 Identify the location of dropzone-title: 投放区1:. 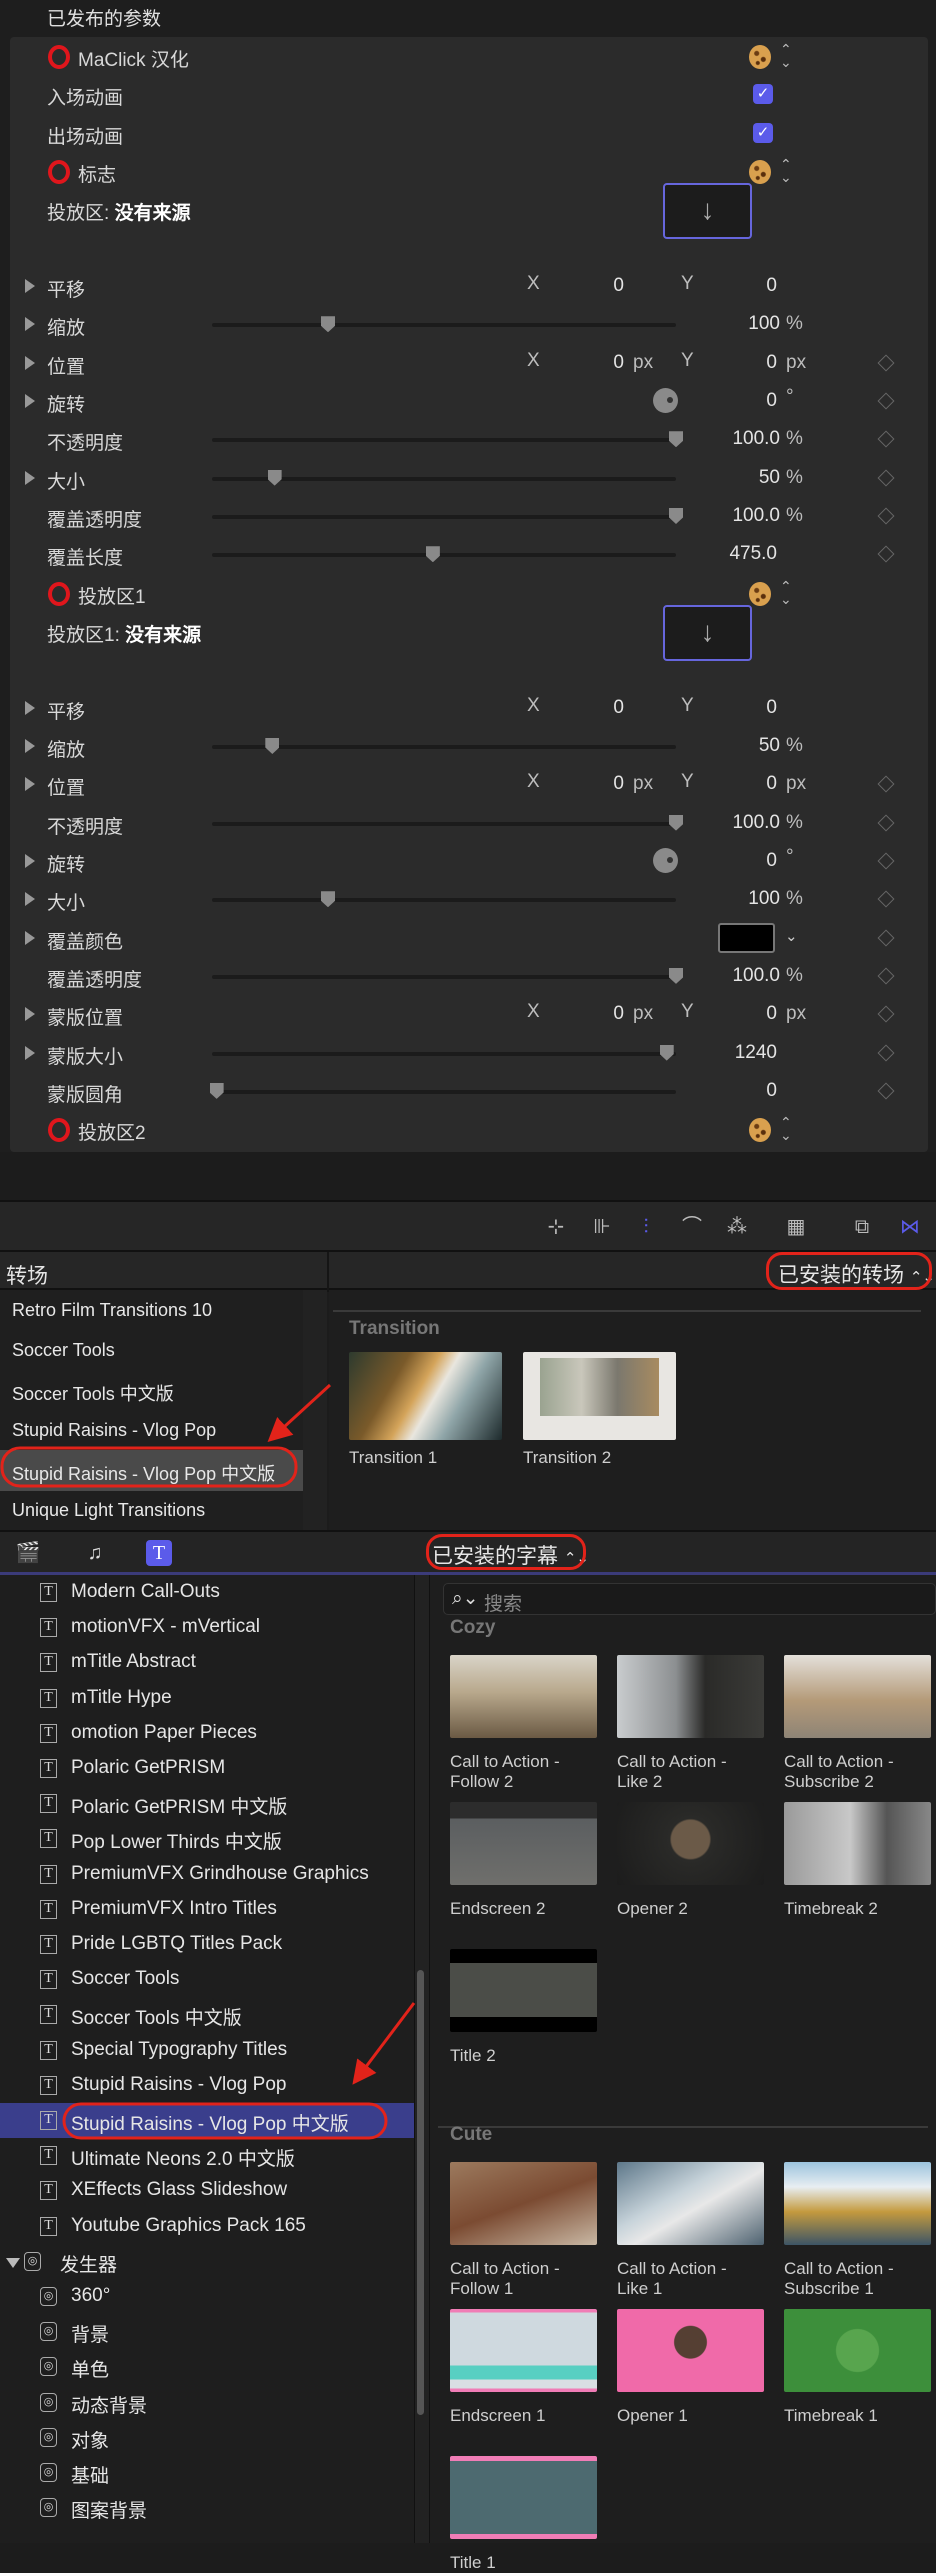
(83, 635).